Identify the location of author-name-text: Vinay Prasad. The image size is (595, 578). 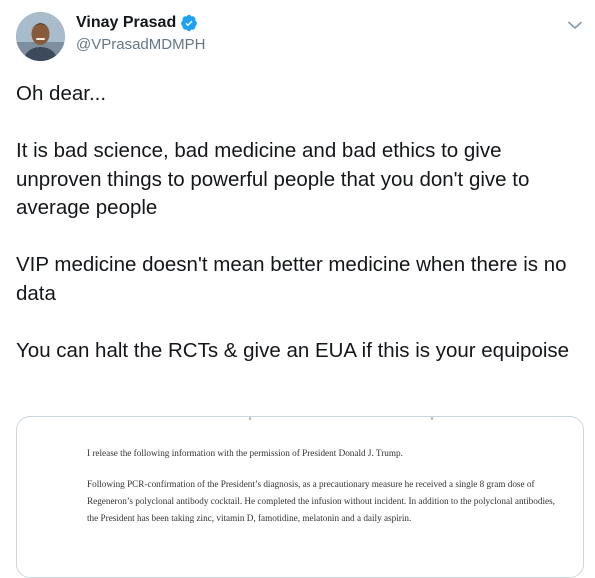
(126, 23).